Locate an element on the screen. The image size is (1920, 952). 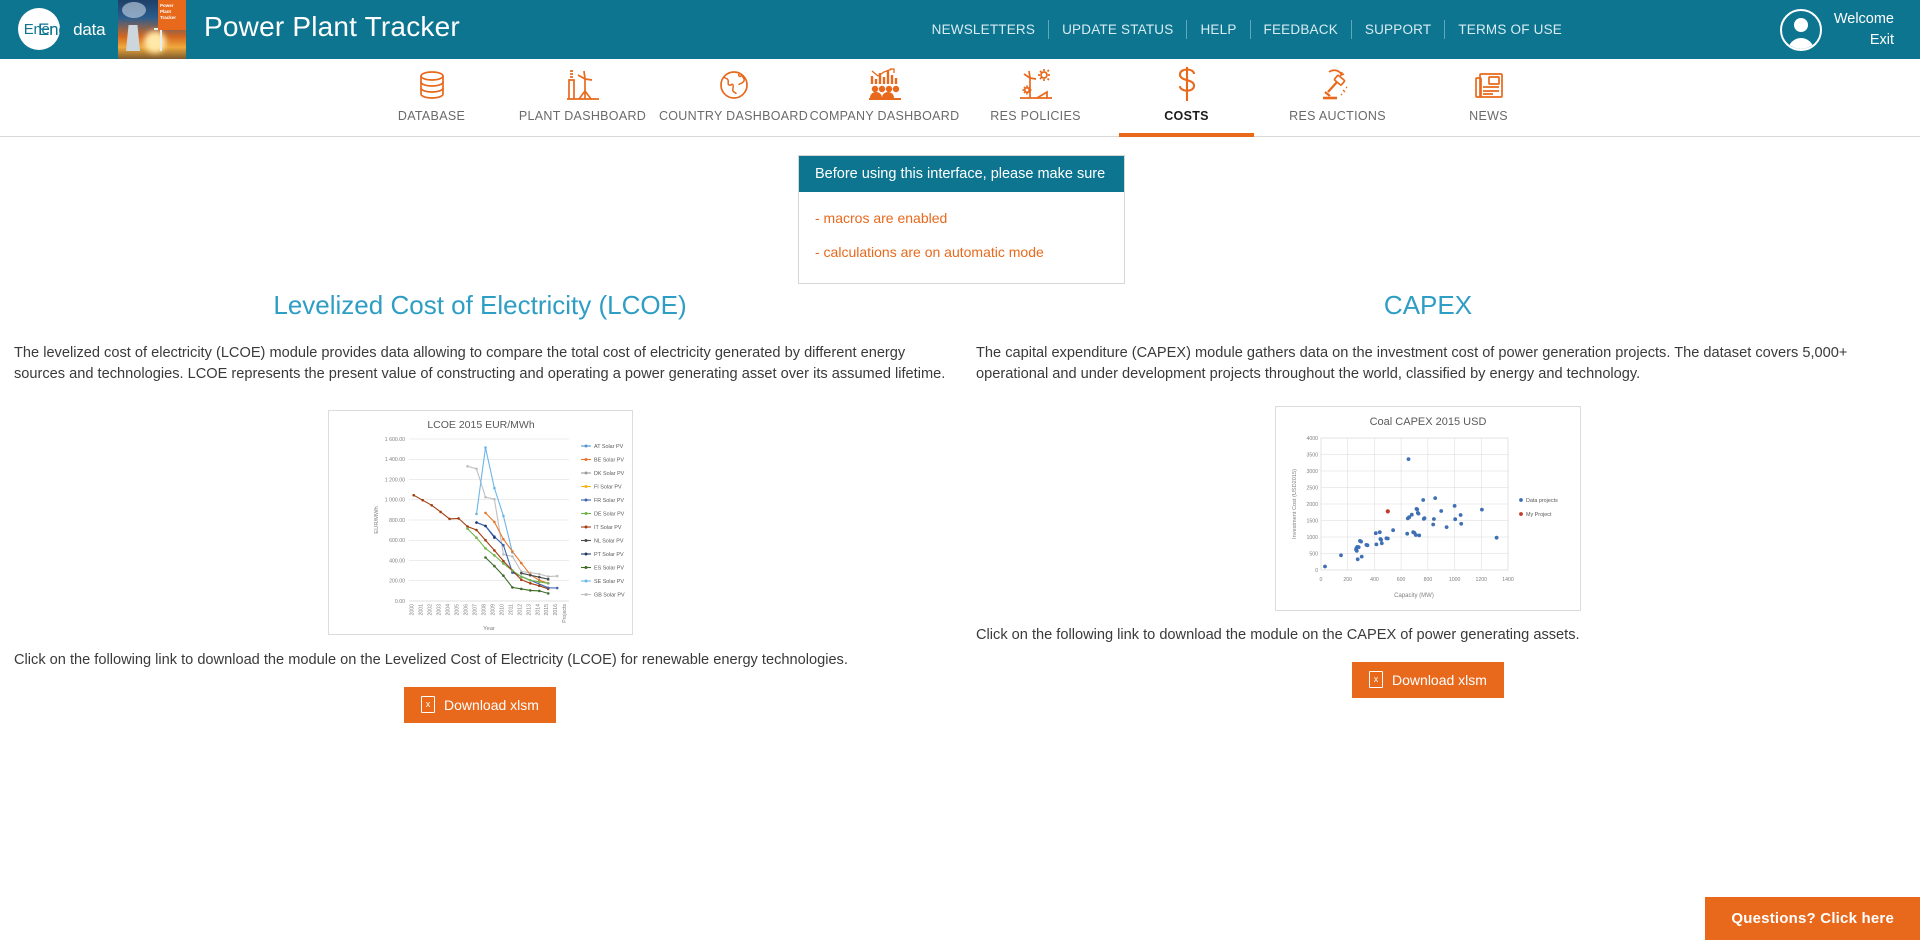
svg-text: Coal CAPEX 2015 USD is located at coordinates (1428, 422).